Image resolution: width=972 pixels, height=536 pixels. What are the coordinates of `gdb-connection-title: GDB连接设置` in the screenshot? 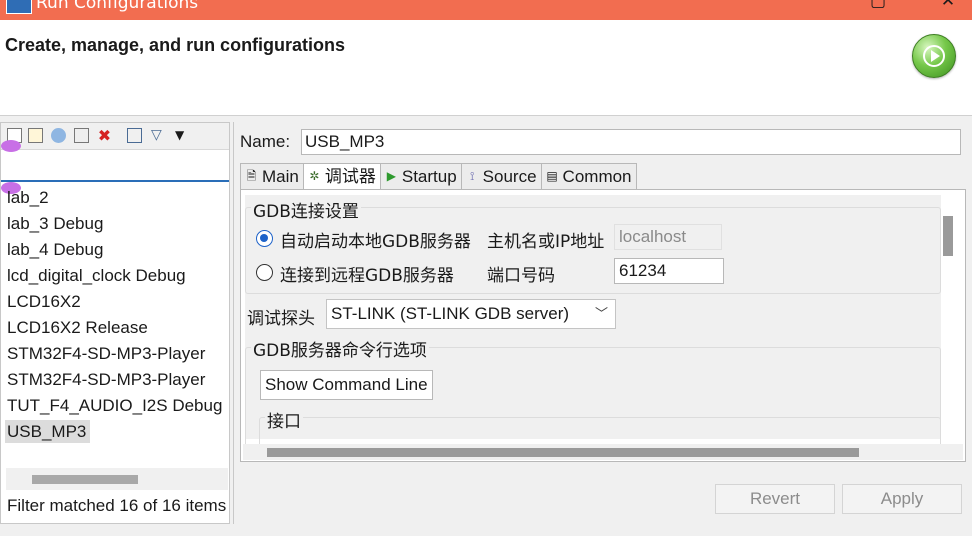 It's located at (306, 209).